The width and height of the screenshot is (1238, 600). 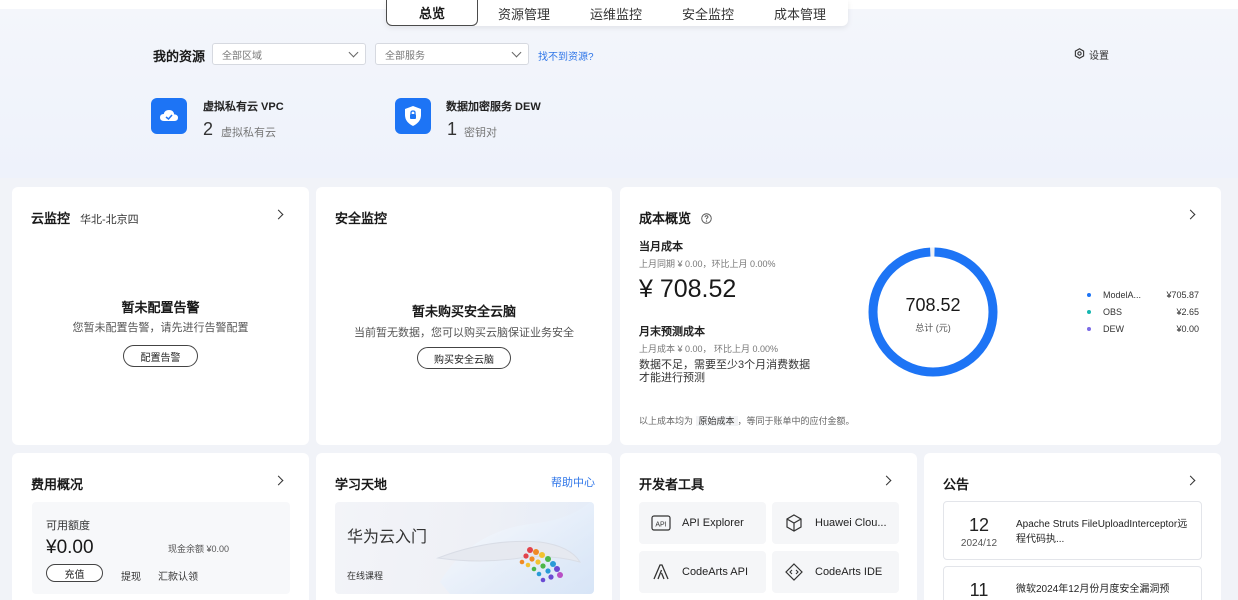 I want to click on service-dew-name: 数据加密服务 DEW, so click(x=493, y=106).